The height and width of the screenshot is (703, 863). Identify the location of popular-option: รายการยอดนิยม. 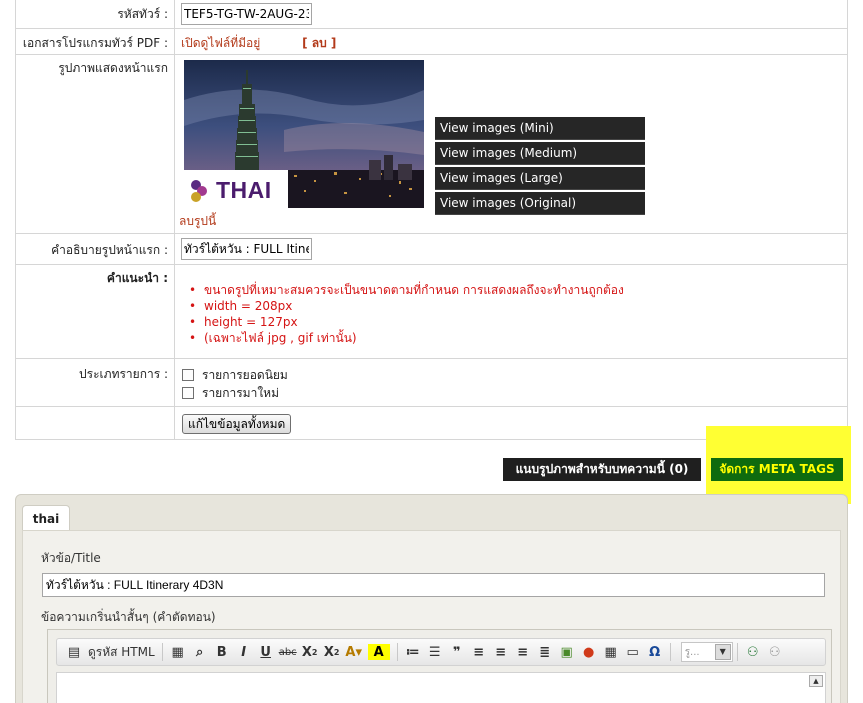
(514, 375).